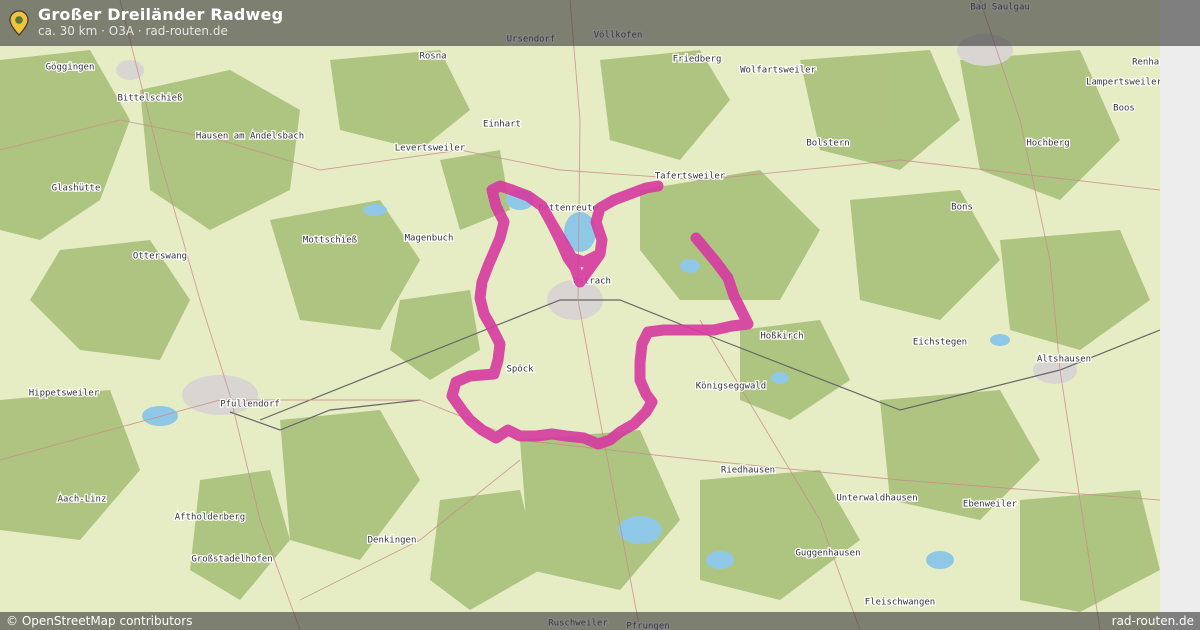  Describe the element at coordinates (690, 177) in the screenshot. I see `place-label: Tafertsweiler` at that location.